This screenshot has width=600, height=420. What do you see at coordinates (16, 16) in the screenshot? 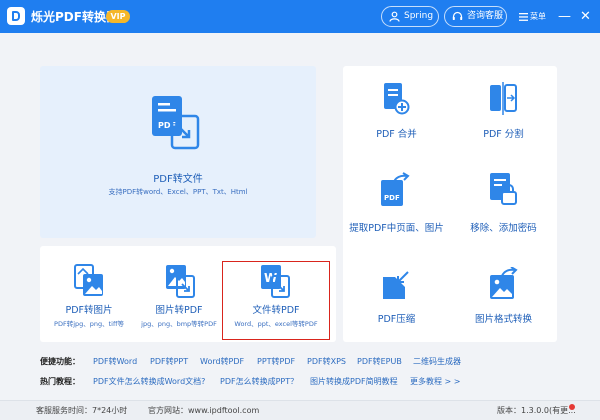
I see `app-logo-icon` at bounding box center [16, 16].